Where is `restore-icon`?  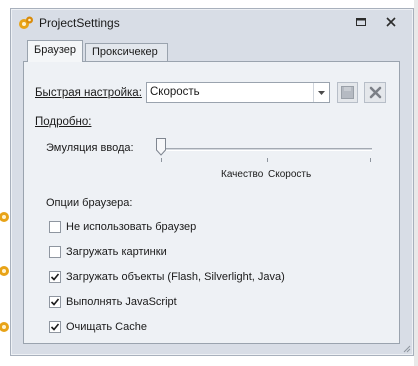
restore-icon is located at coordinates (361, 22).